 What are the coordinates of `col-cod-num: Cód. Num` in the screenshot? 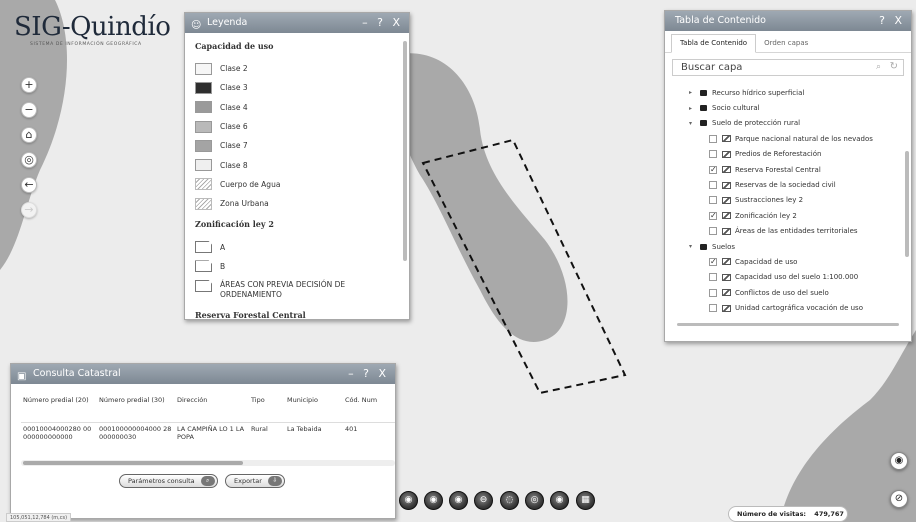 It's located at (369, 408).